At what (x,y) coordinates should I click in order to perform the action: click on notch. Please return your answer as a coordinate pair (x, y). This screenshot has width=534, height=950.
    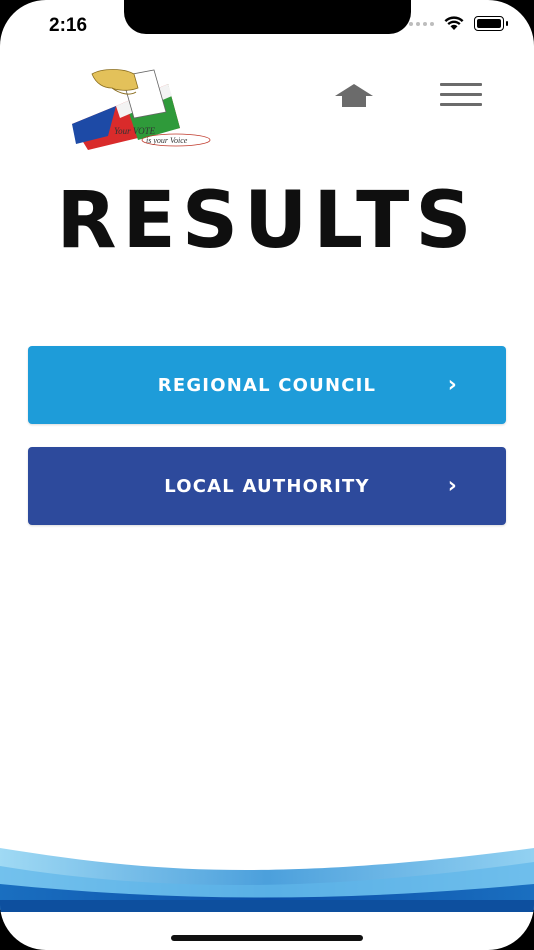
    Looking at the image, I should click on (267, 17).